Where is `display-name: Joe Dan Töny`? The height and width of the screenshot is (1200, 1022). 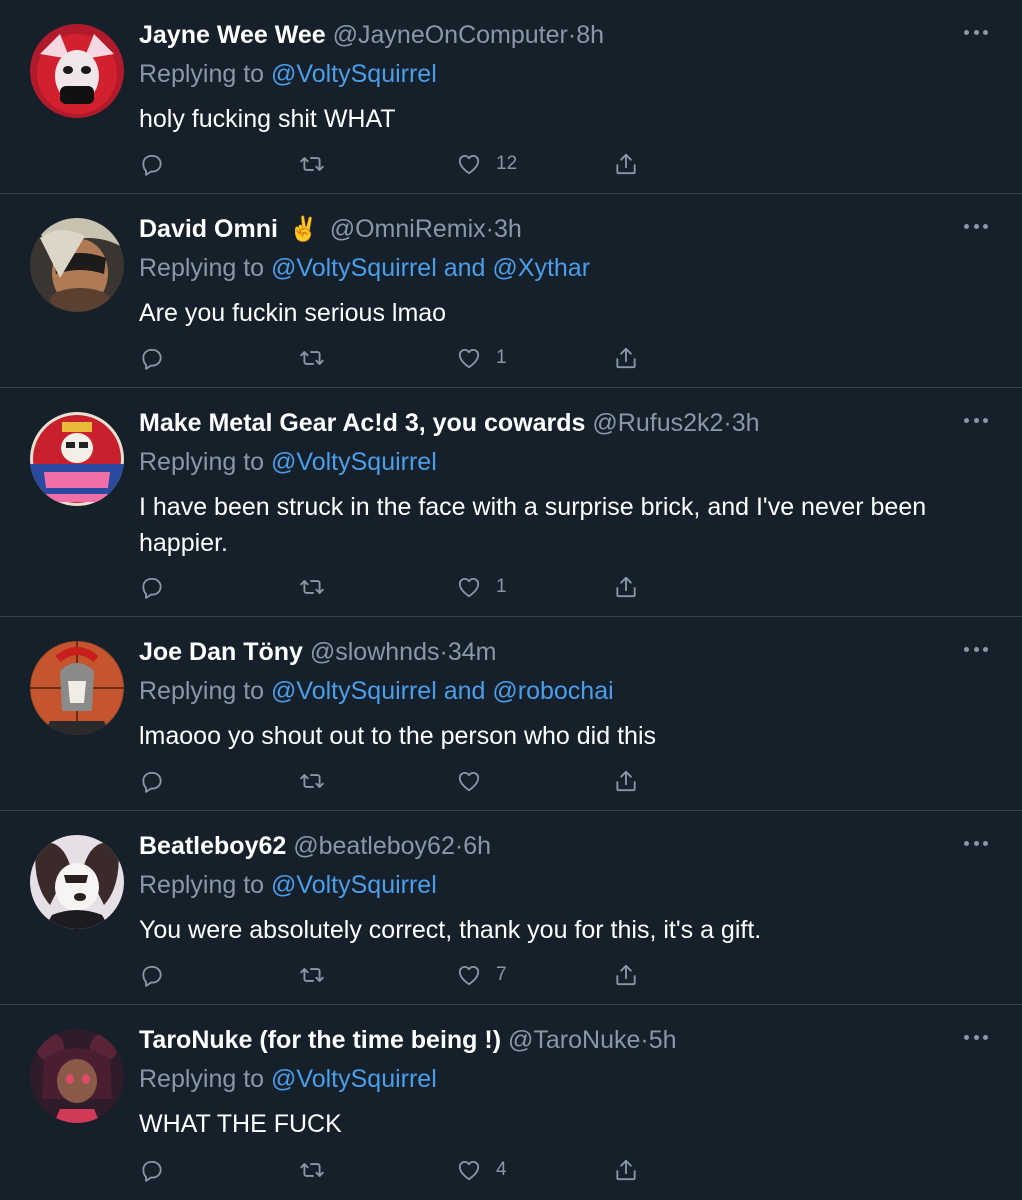 display-name: Joe Dan Töny is located at coordinates (221, 652).